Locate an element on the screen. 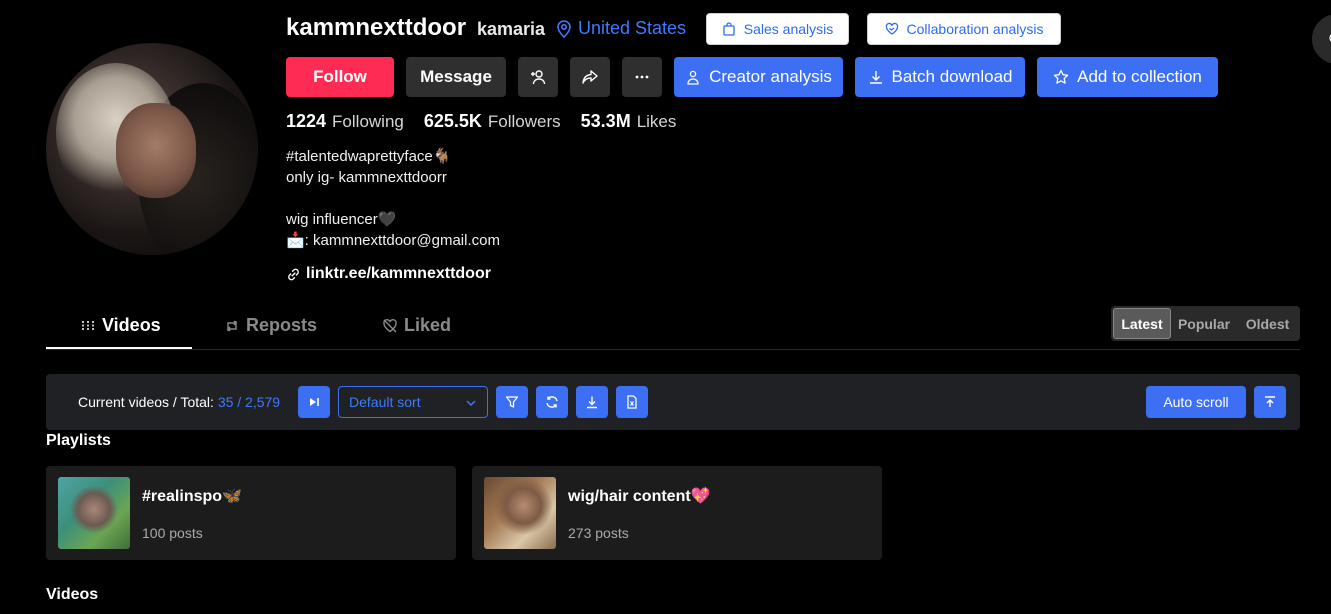 This screenshot has height=614, width=1331. bio-line: #talentedwaprettyface🐐 is located at coordinates (369, 156).